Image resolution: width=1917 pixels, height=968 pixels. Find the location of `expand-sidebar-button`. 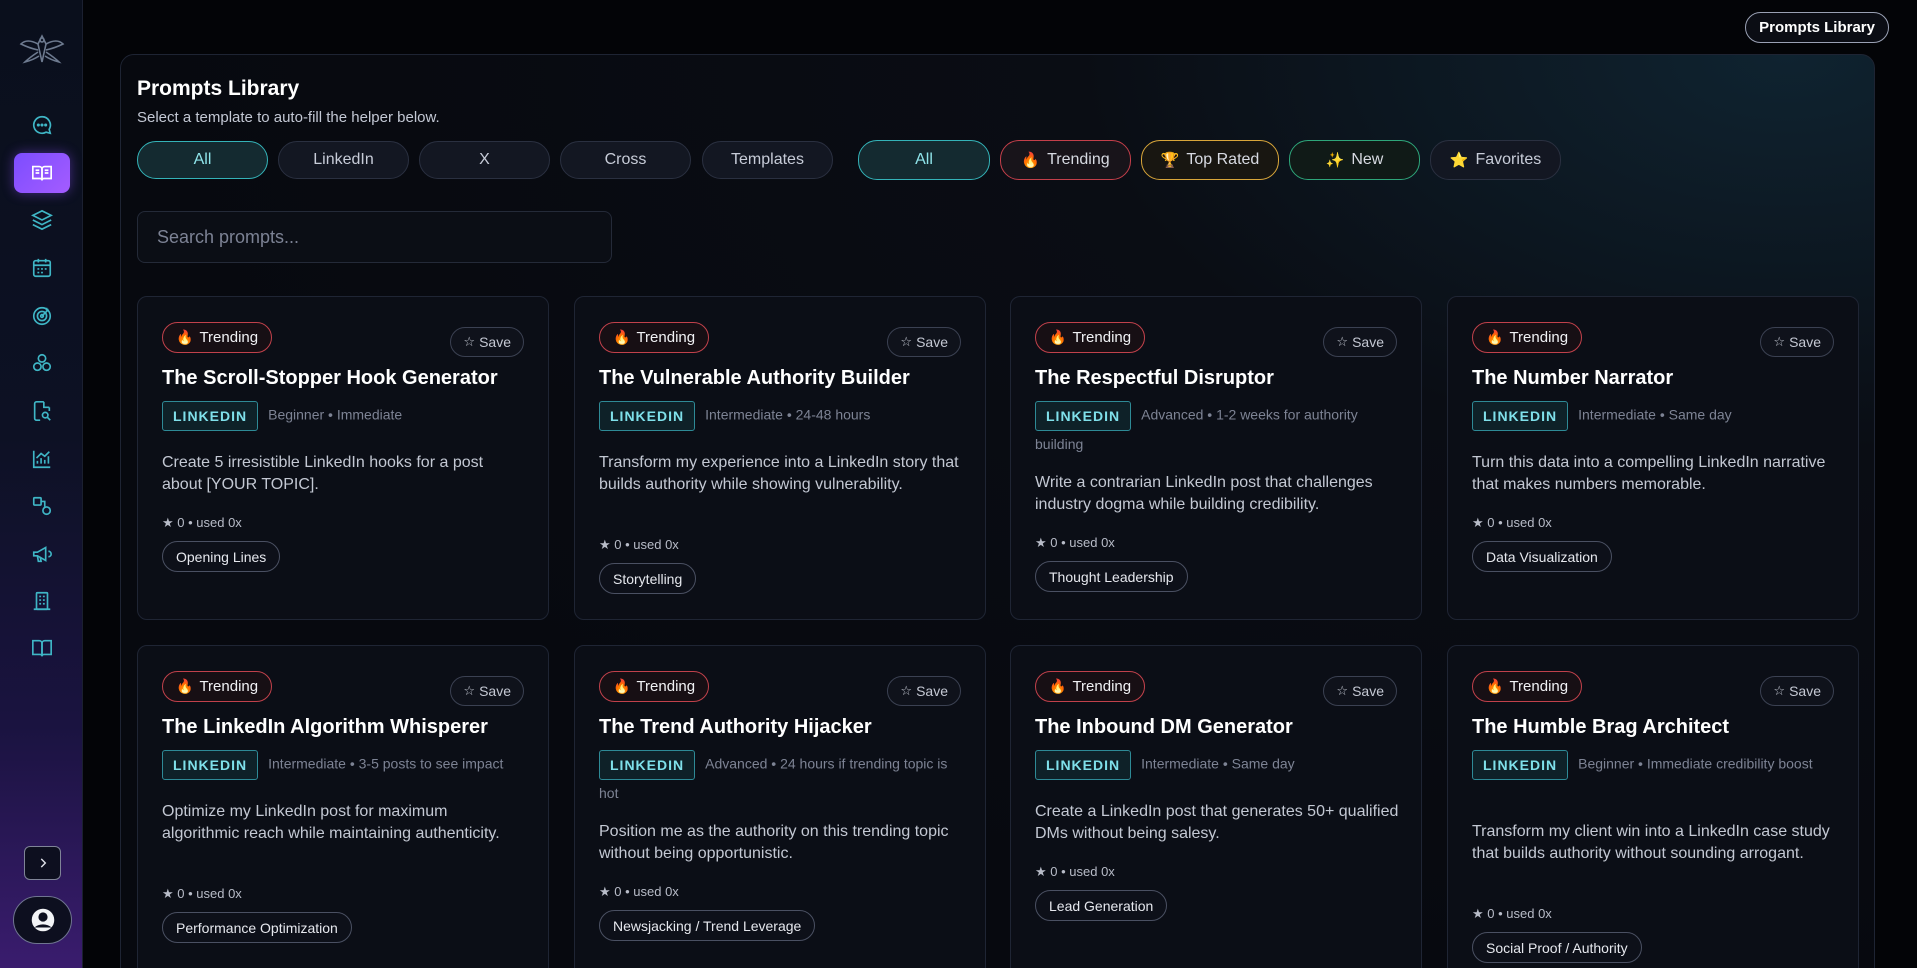

expand-sidebar-button is located at coordinates (42, 863).